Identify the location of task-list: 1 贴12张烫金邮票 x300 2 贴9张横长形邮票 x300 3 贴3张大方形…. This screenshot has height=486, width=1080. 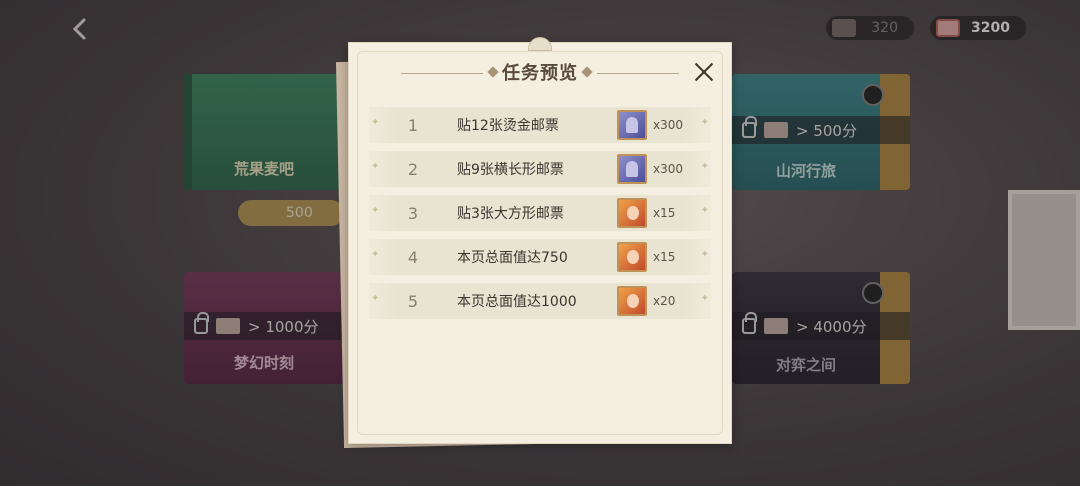
(540, 217).